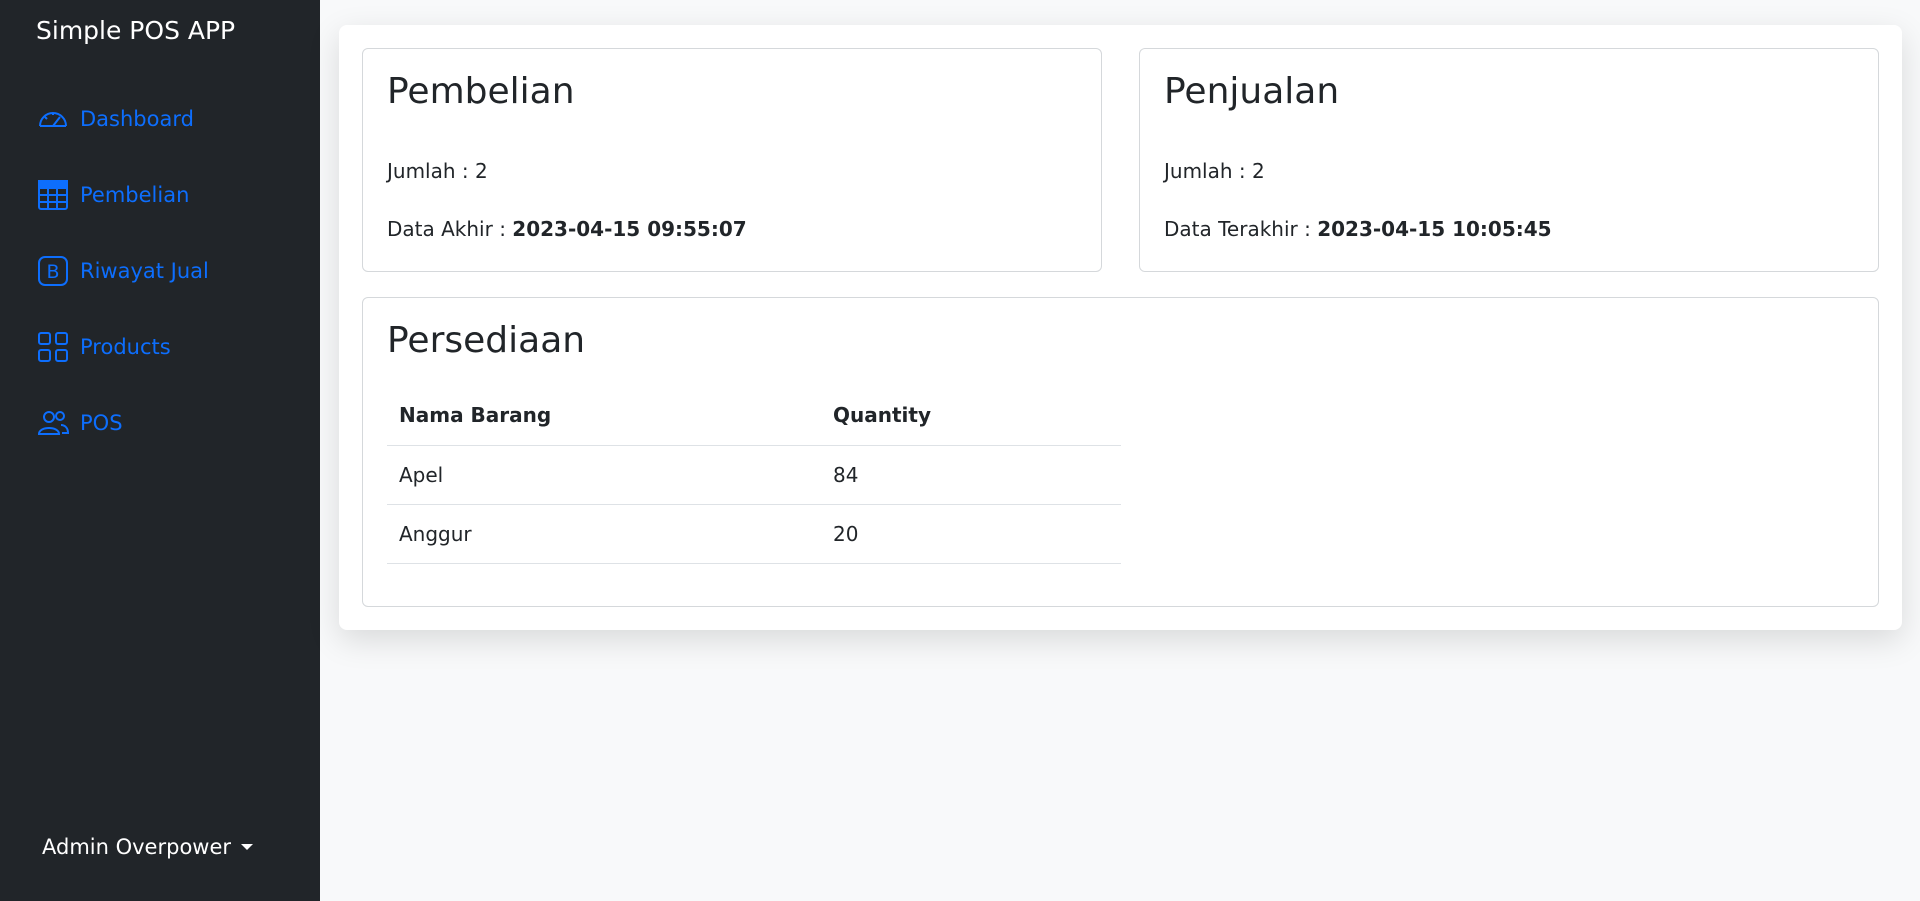 Image resolution: width=1920 pixels, height=901 pixels. Describe the element at coordinates (144, 271) in the screenshot. I see `sidebar-item-label: Riwayat Jual` at that location.